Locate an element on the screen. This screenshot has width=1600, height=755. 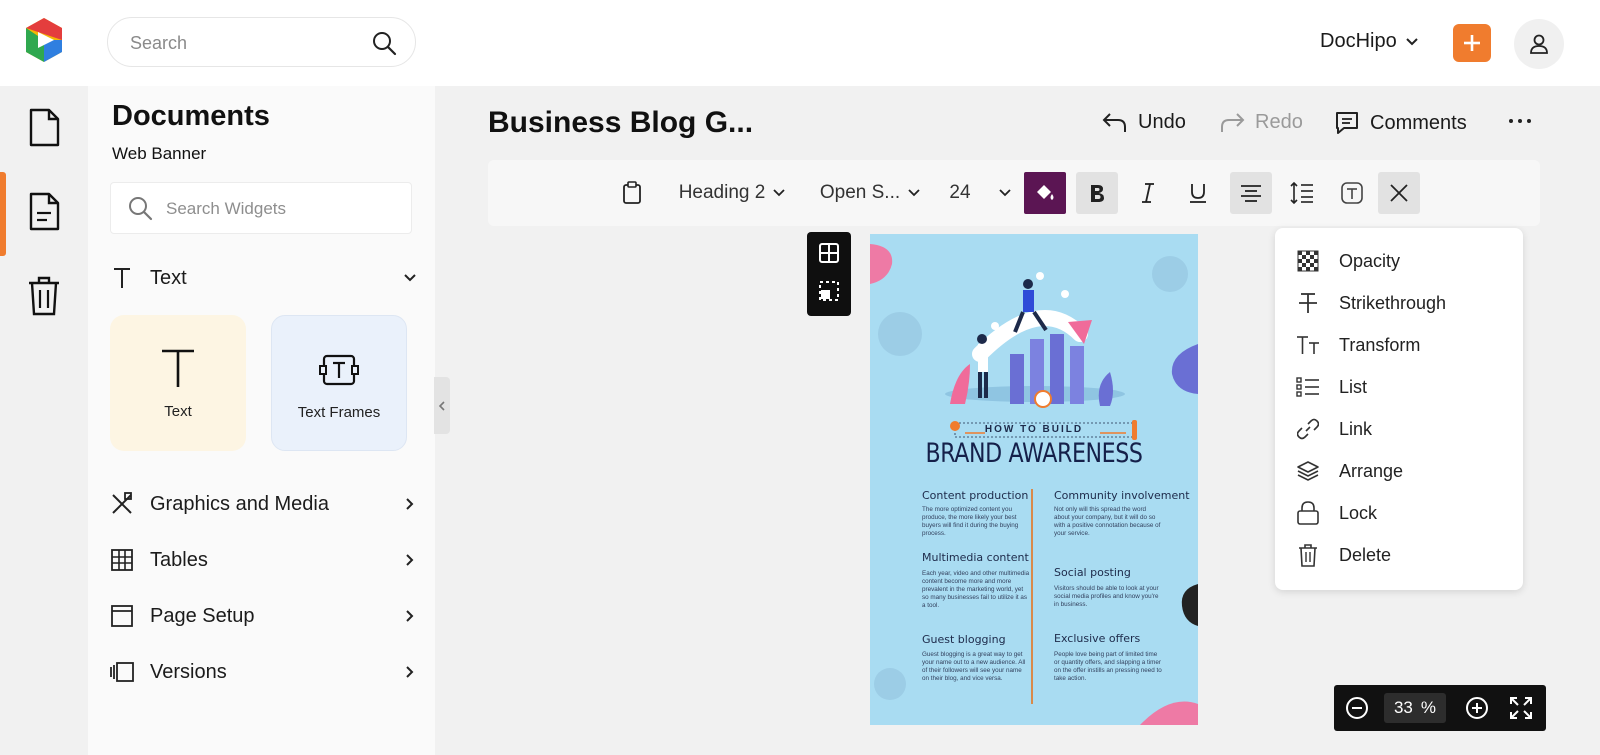
document-headline: BRAND AWARENESS is located at coordinates (1034, 453).